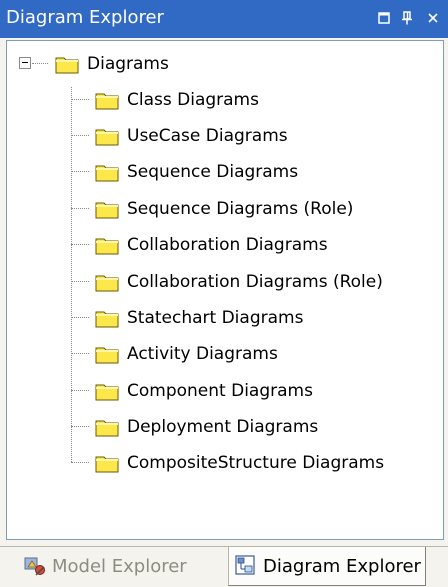 The height and width of the screenshot is (587, 448). I want to click on float-window-button, so click(384, 18).